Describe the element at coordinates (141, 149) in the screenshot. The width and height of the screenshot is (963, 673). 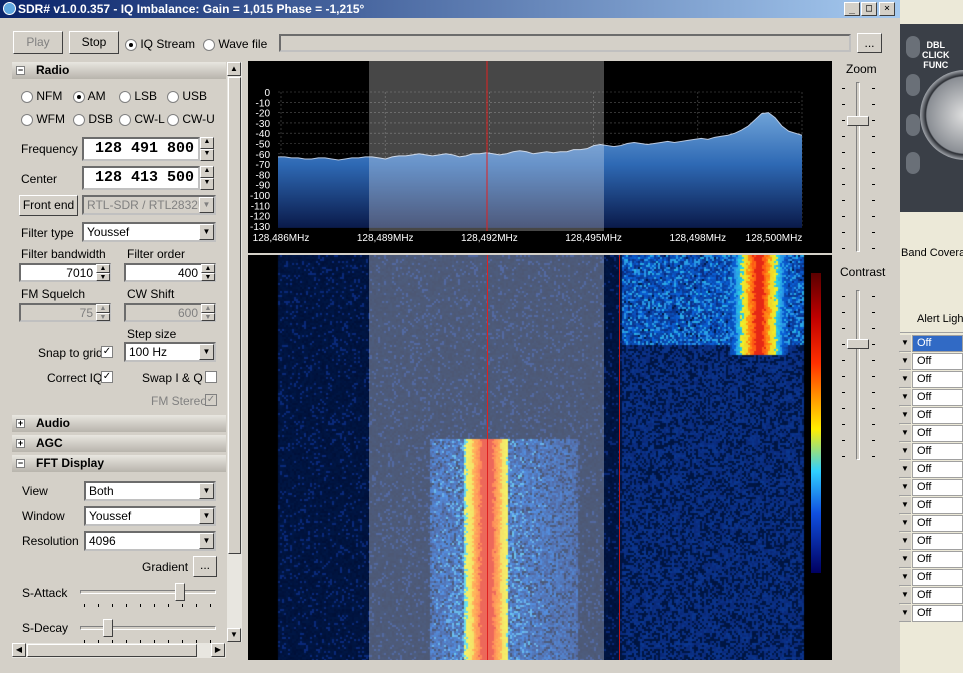
I see `frequency-field: 128 491 800` at that location.